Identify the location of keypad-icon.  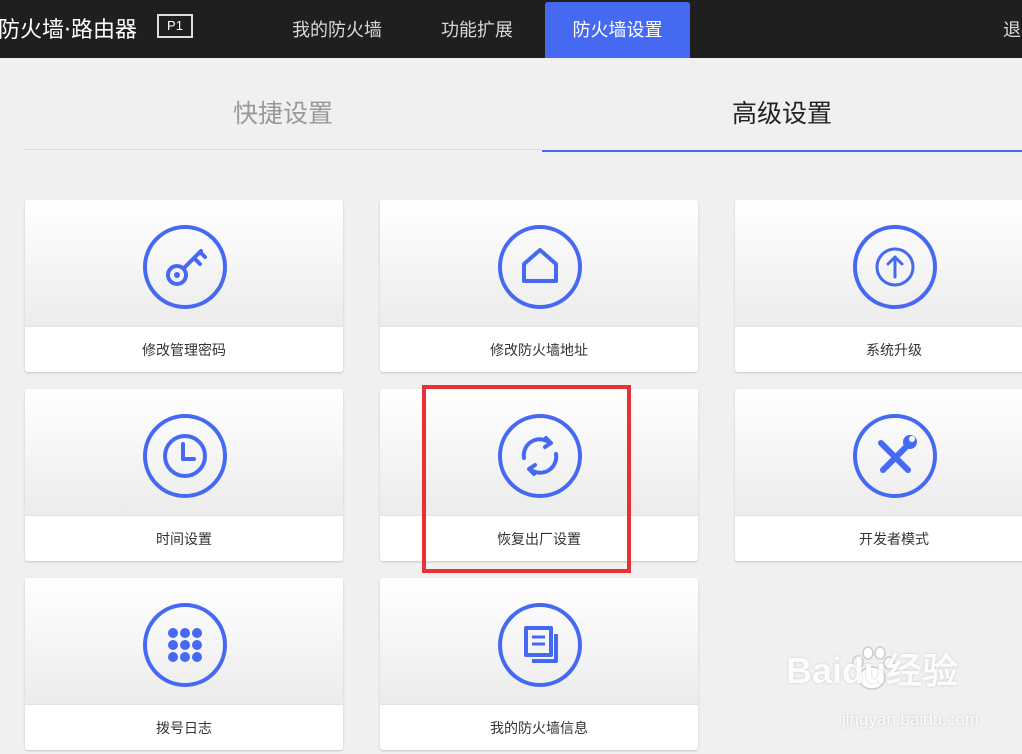
(185, 645).